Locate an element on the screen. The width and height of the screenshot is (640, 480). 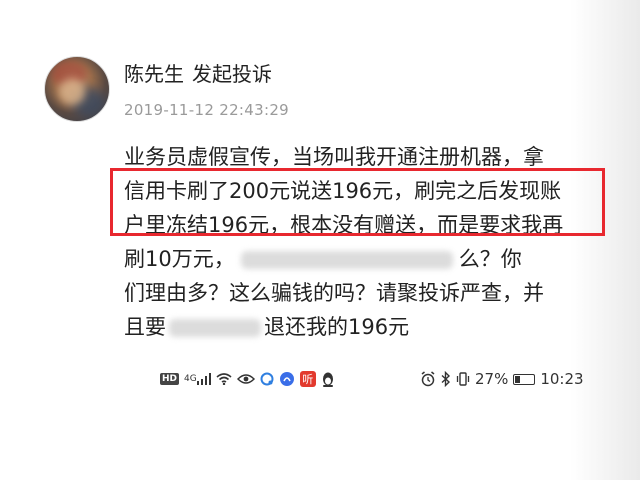
text-segment: 么？你 is located at coordinates (490, 259).